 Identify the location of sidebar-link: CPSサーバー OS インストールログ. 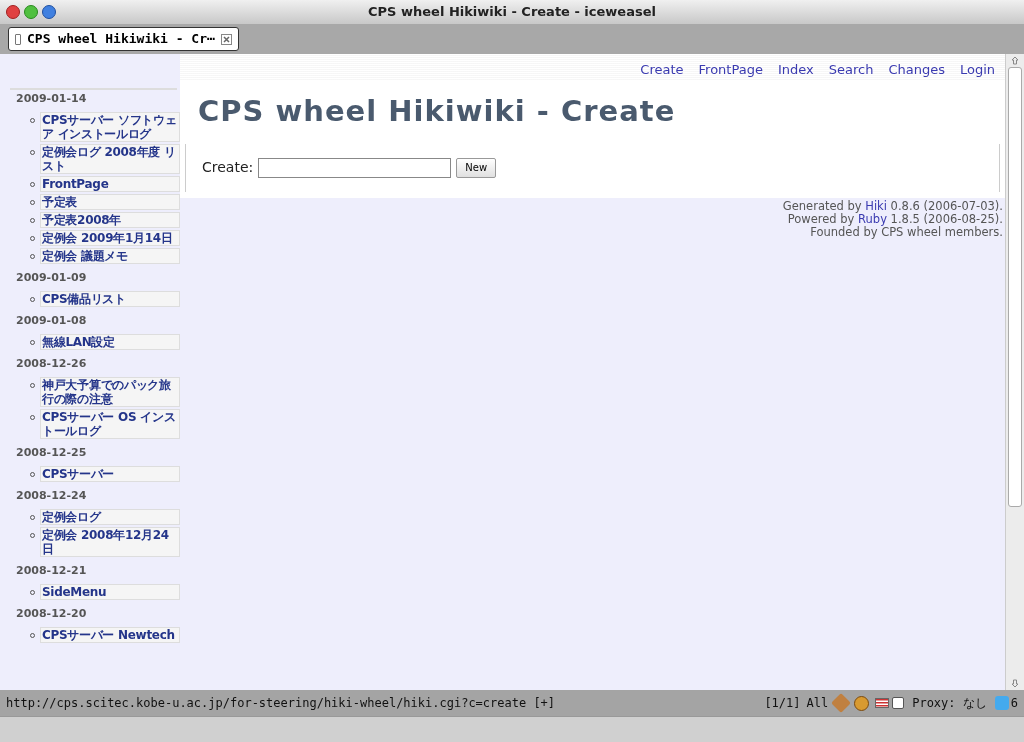
(110, 424).